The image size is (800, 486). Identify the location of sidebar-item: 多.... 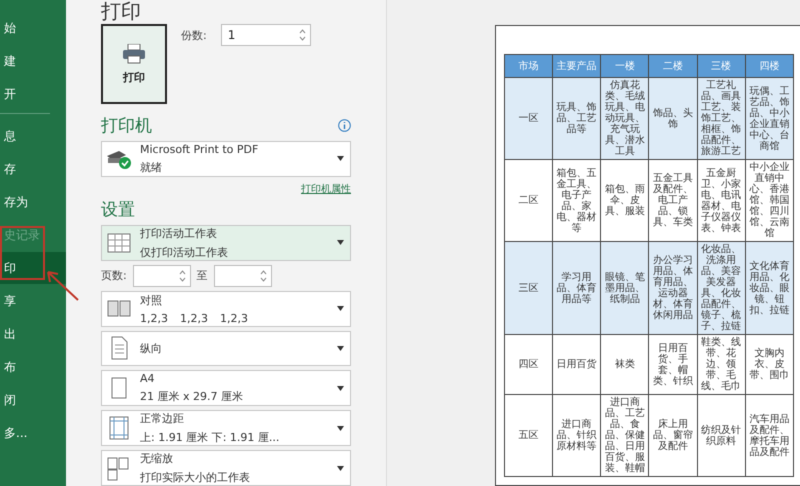
(33, 433).